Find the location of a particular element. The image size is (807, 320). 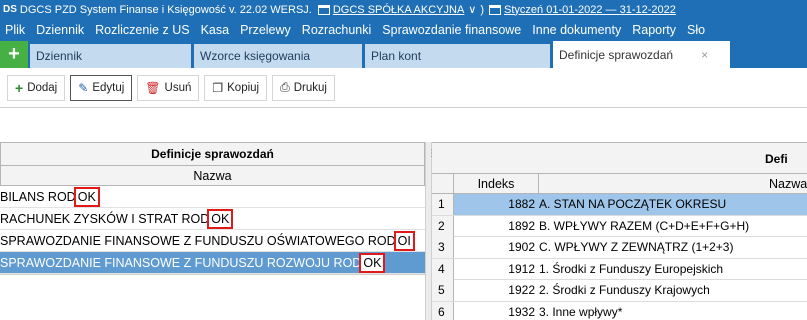

close-icon: × is located at coordinates (704, 55).